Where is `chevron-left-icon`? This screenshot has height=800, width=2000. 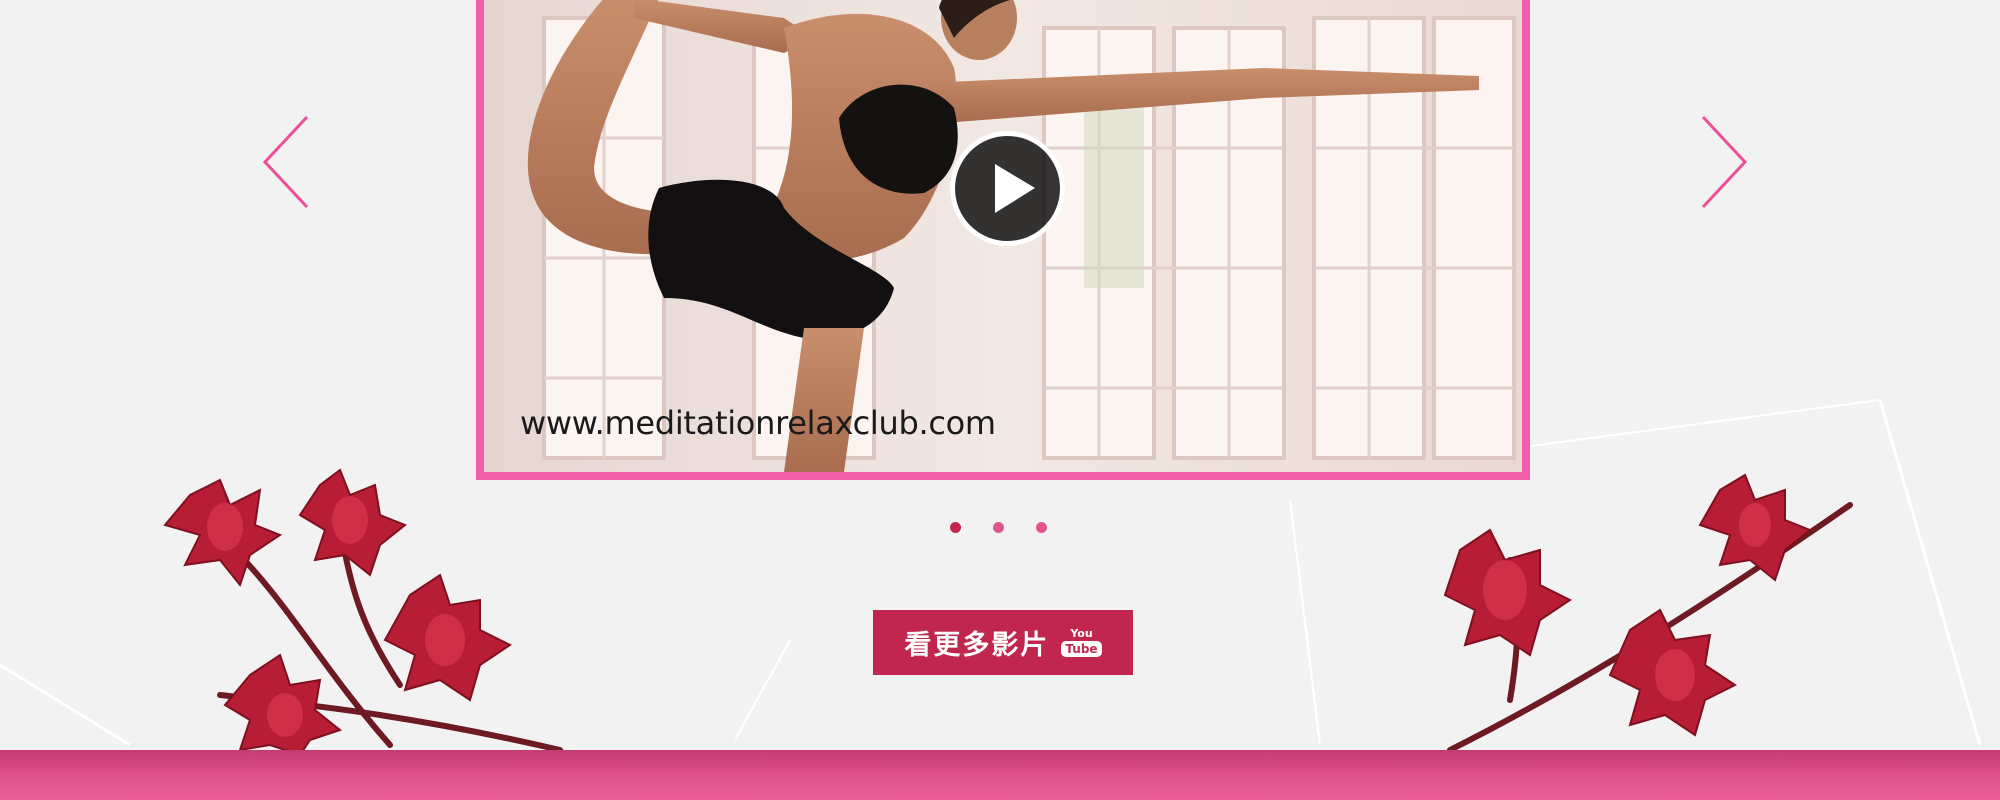
chevron-left-icon is located at coordinates (285, 162).